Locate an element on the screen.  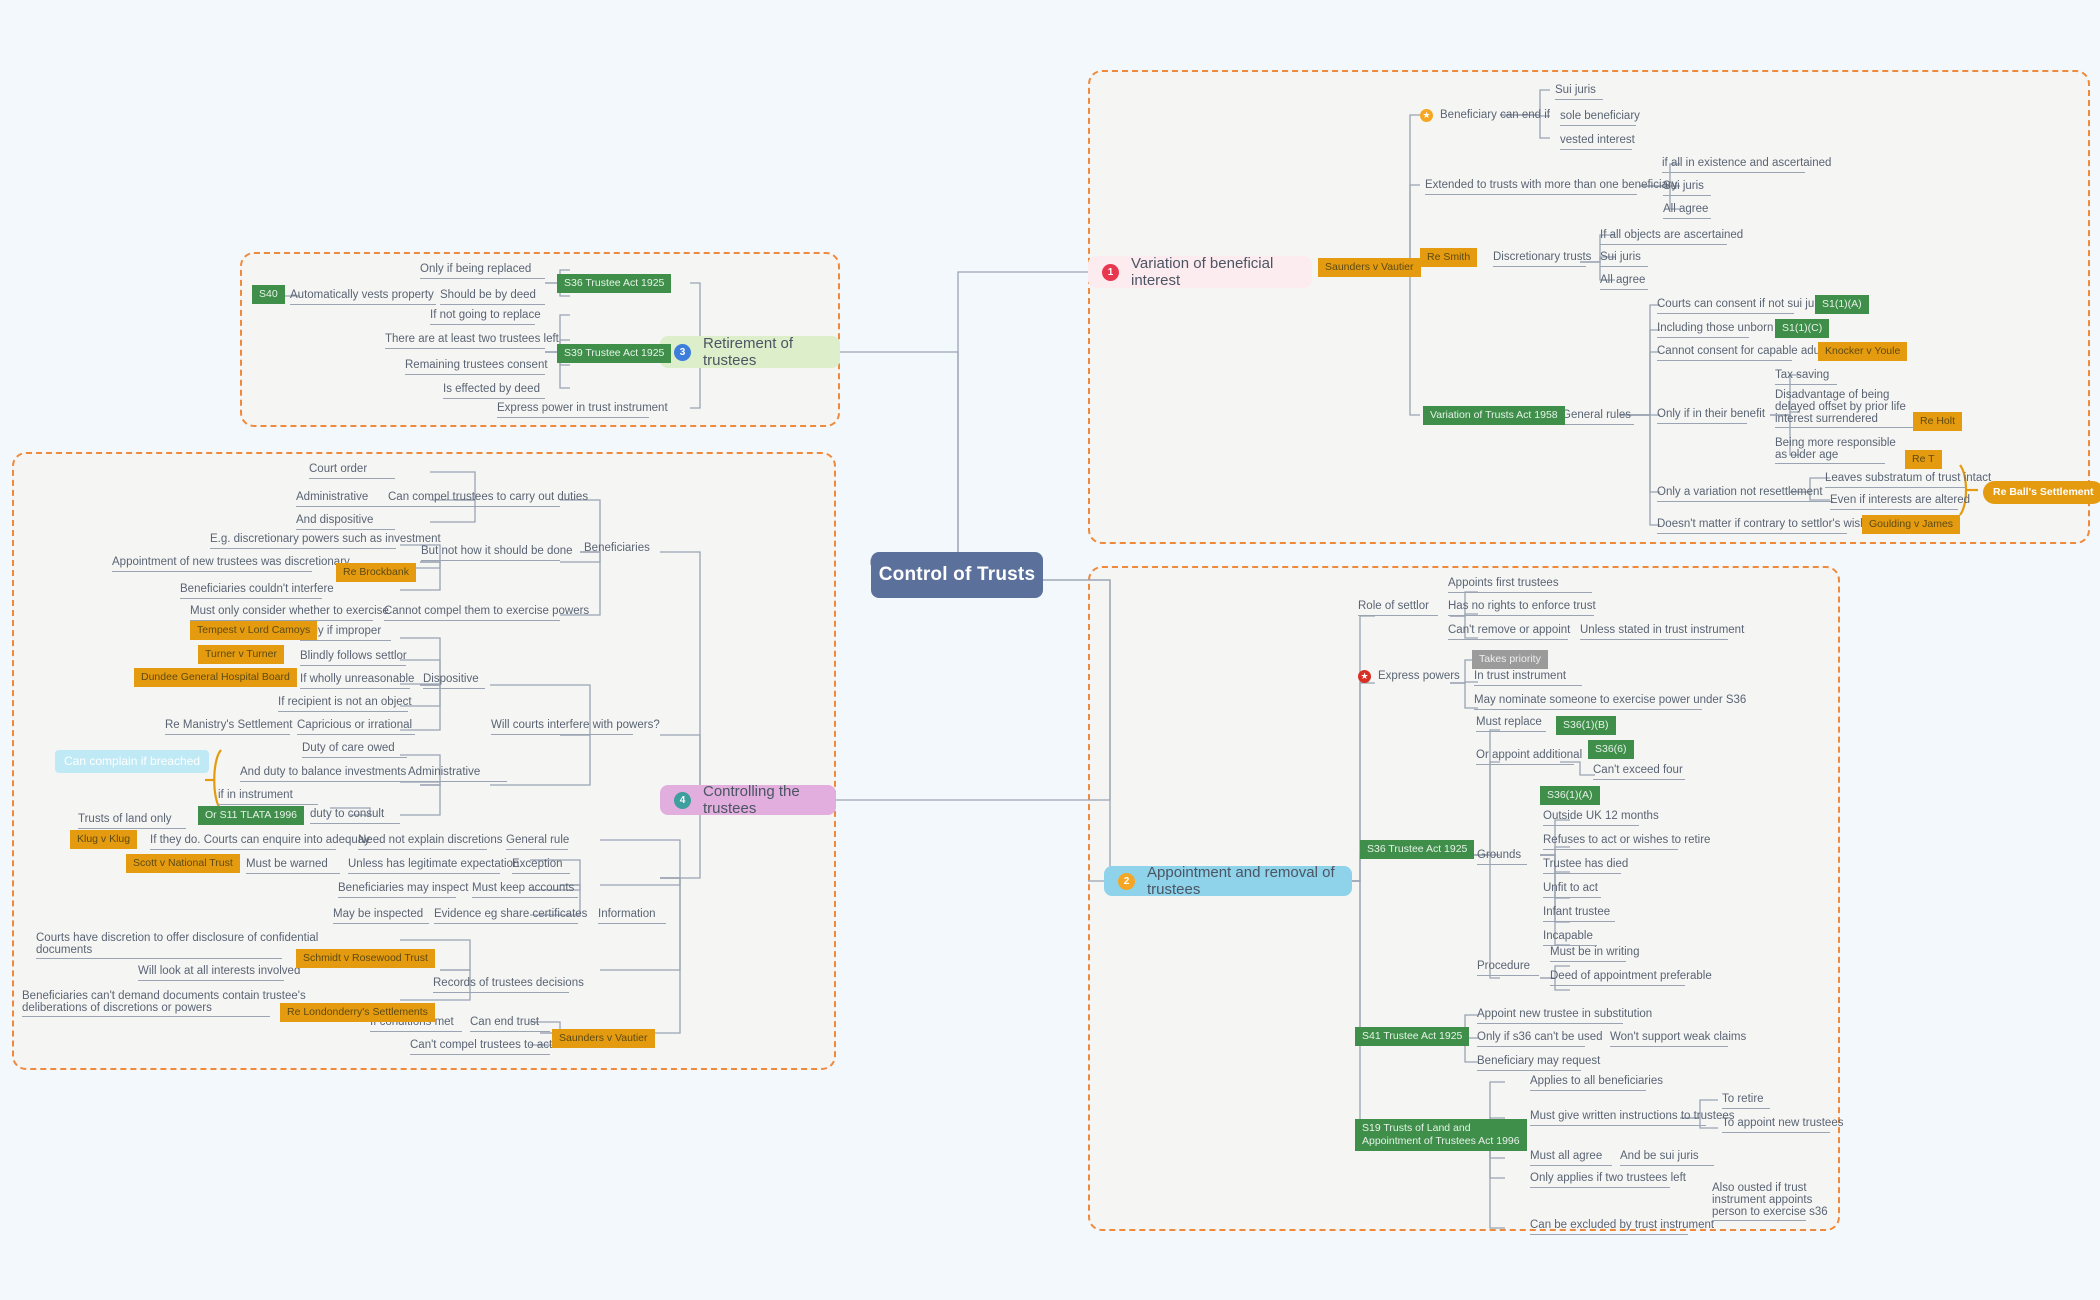
node-appointment-3: Can't remove or appoint is located at coordinates (1509, 632).